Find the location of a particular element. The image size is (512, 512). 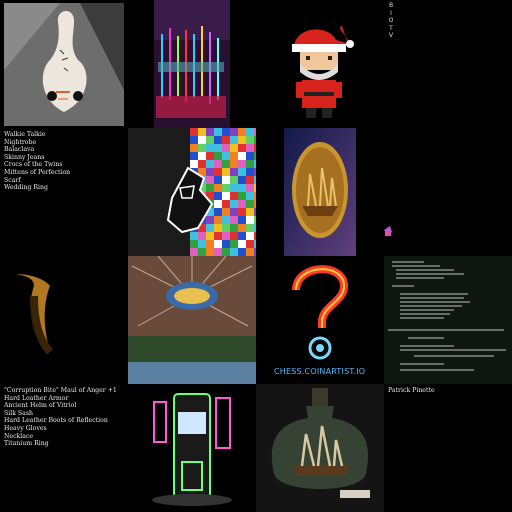

neon-question-image is located at coordinates (320, 312).